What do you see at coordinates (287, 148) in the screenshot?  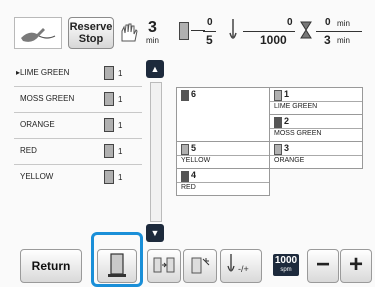 I see `needle-number: 3` at bounding box center [287, 148].